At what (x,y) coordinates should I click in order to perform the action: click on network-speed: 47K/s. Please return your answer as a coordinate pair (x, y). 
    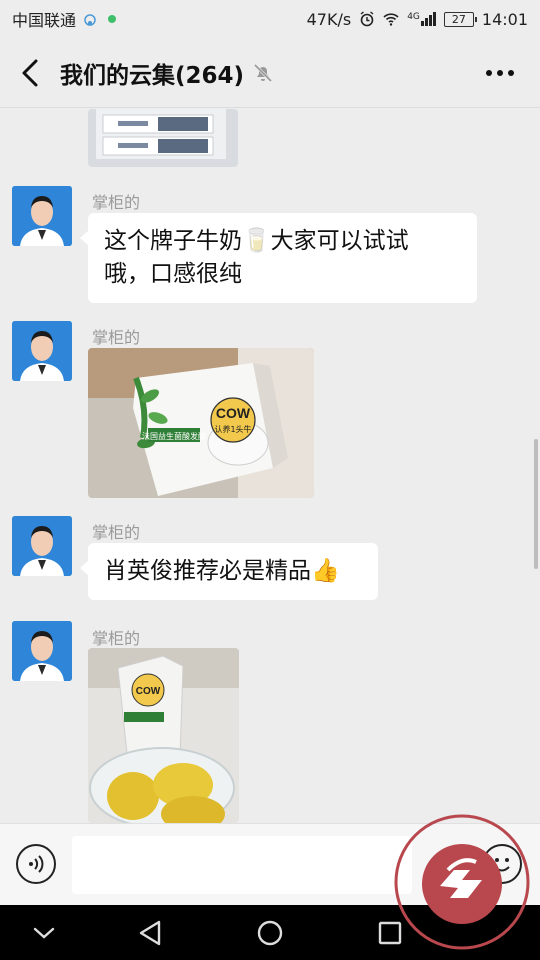
    Looking at the image, I should click on (329, 19).